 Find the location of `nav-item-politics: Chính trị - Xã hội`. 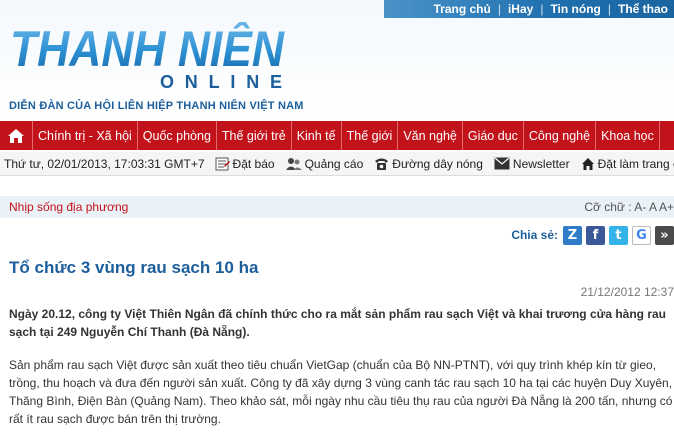

nav-item-politics: Chính trị - Xã hội is located at coordinates (85, 135).